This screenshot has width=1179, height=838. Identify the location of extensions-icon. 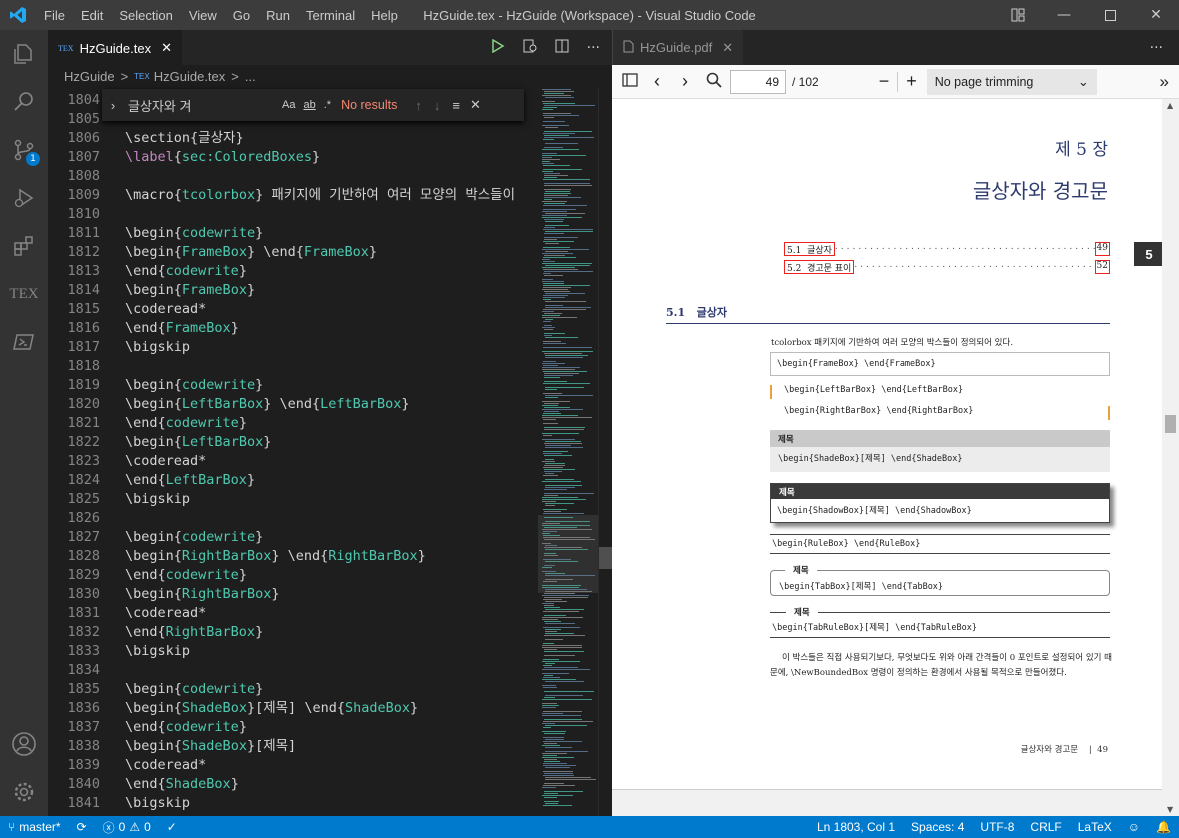
(24, 246).